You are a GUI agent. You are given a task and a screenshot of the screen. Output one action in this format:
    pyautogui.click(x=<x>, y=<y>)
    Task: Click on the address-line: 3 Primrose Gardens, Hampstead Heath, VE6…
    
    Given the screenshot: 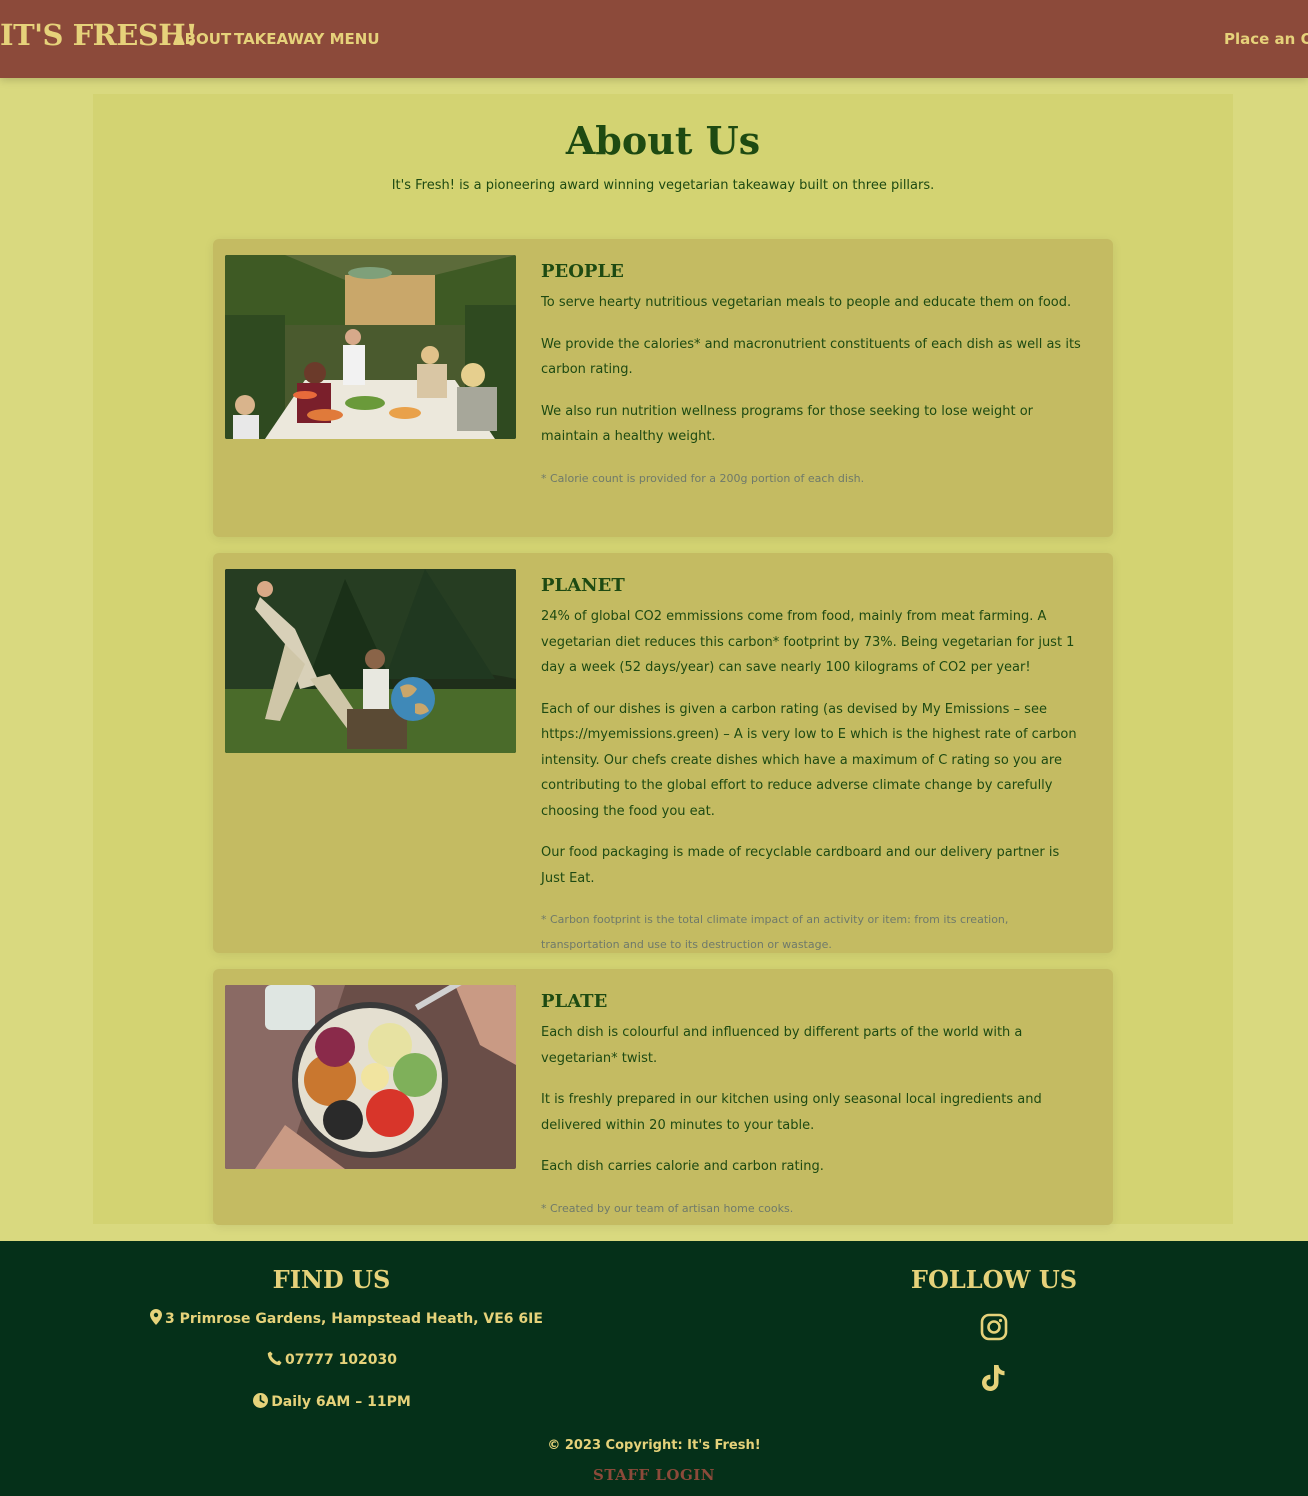 What is the action you would take?
    pyautogui.click(x=346, y=1318)
    